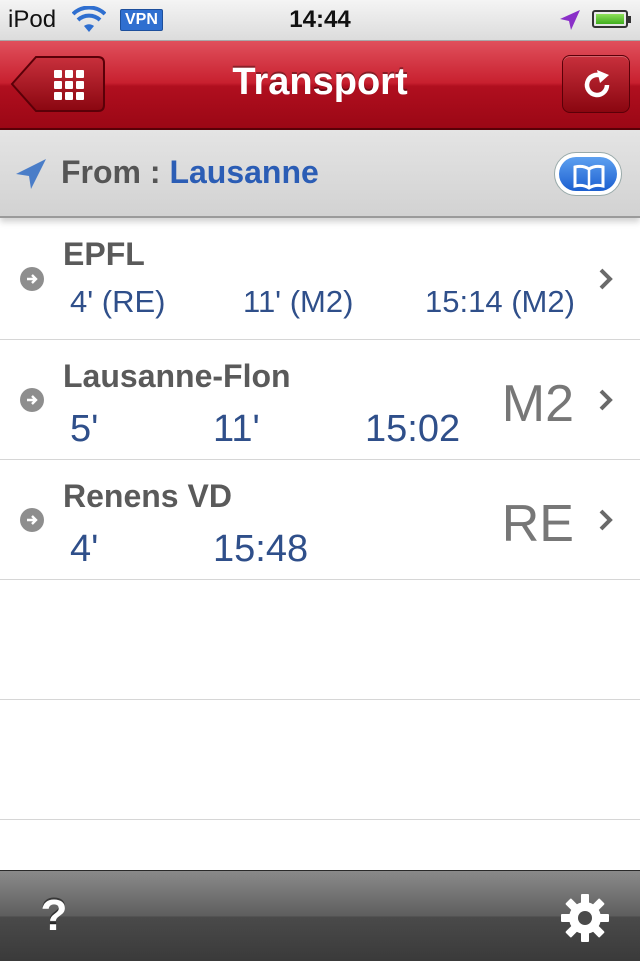 The image size is (640, 961). I want to click on departure-time: 15:14 (M2), so click(500, 301).